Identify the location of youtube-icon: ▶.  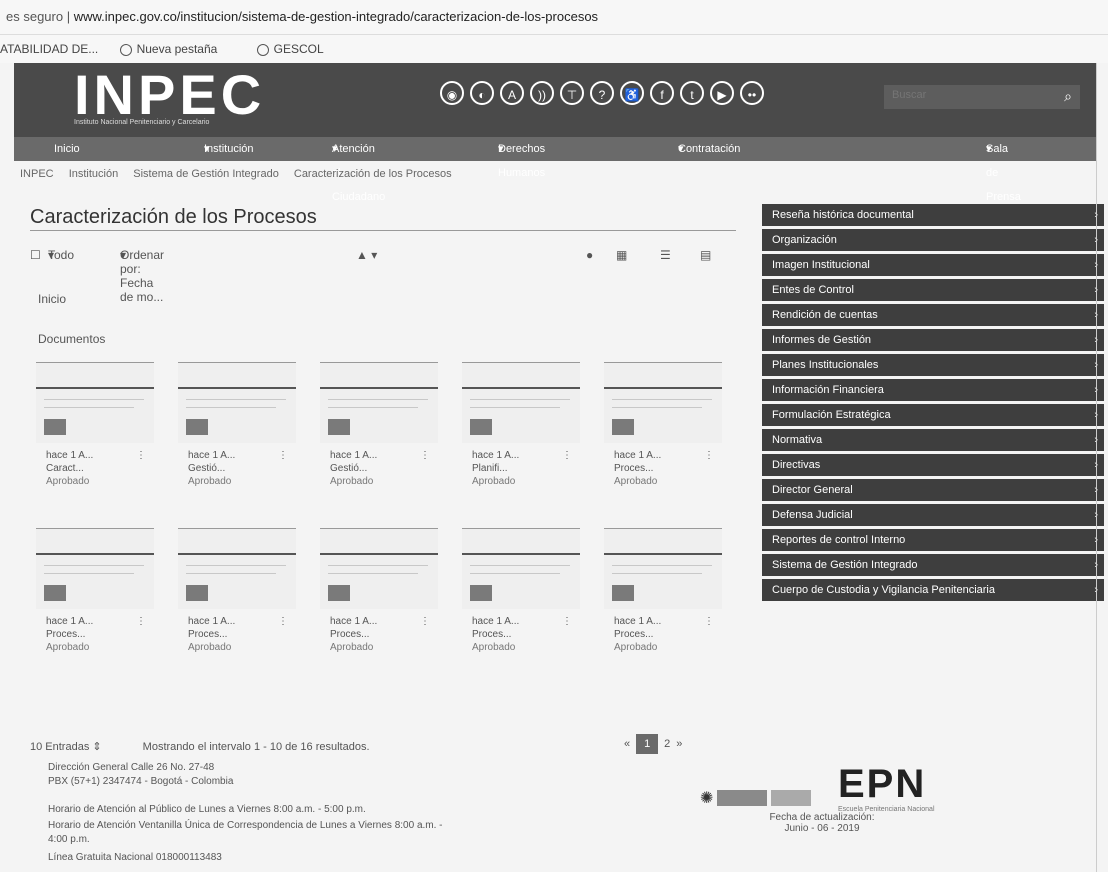
(722, 93).